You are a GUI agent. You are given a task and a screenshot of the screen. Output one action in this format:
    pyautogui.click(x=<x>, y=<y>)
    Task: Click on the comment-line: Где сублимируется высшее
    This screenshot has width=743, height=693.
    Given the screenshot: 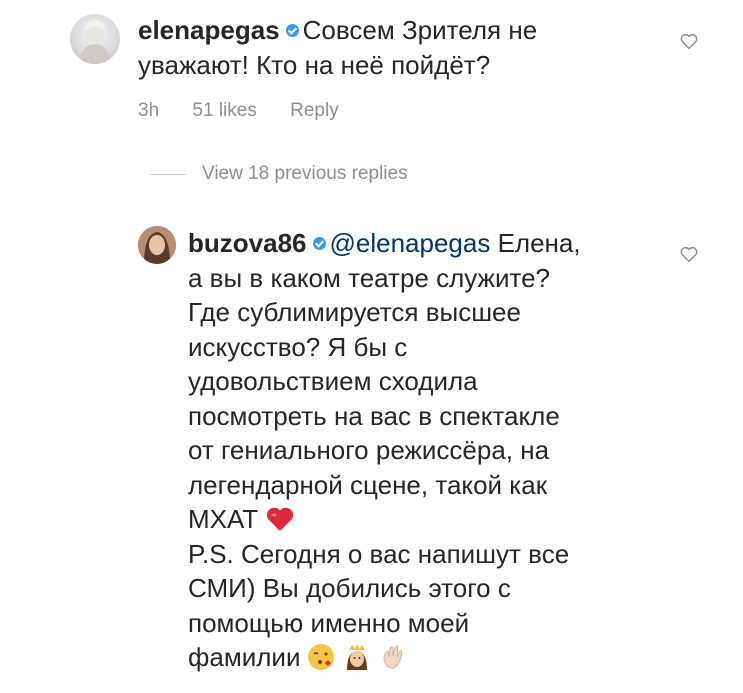 What is the action you would take?
    pyautogui.click(x=354, y=312)
    